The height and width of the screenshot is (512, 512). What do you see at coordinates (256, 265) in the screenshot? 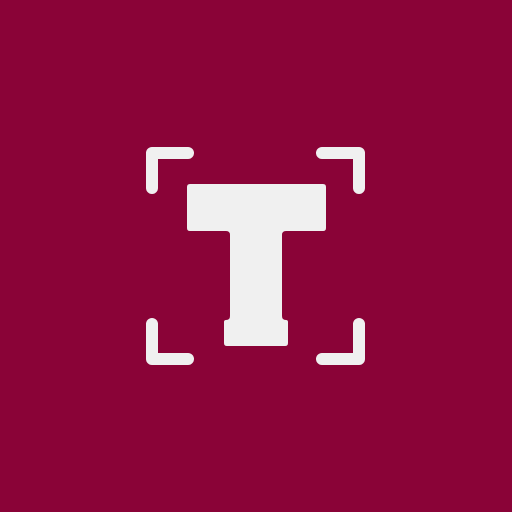
I see `letter-t-icon` at bounding box center [256, 265].